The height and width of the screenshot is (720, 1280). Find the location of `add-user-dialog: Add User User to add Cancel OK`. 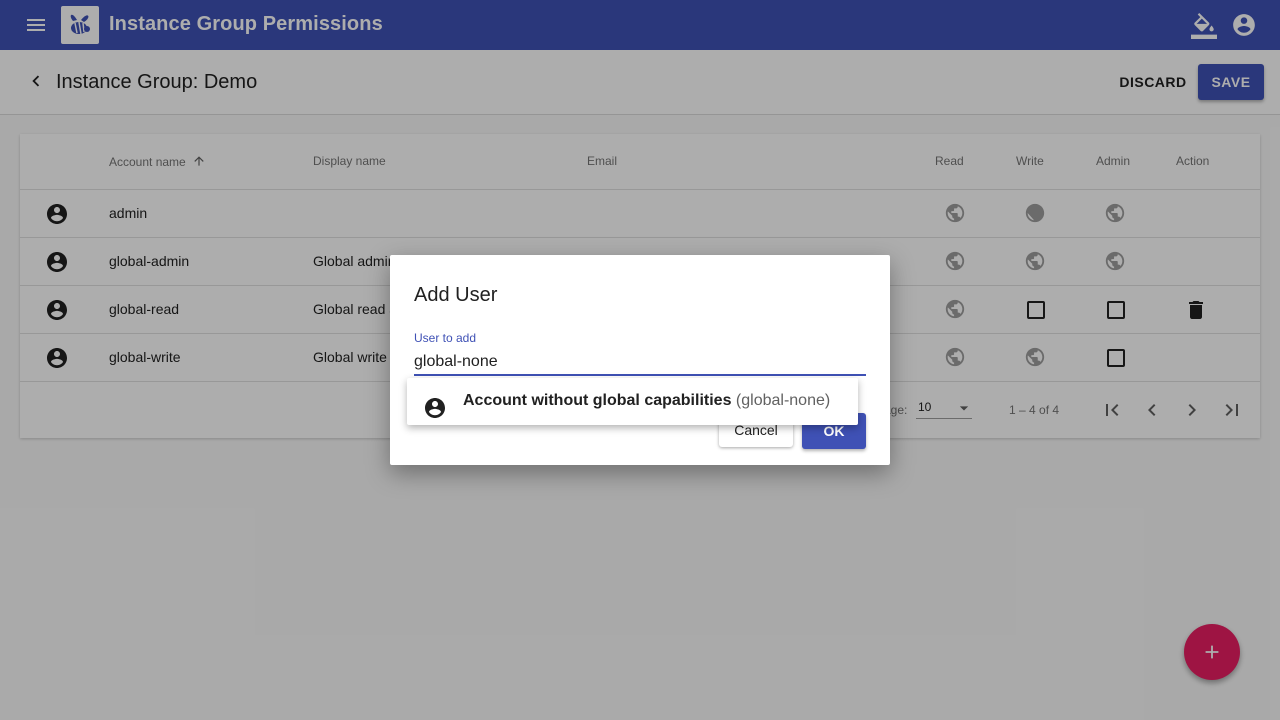

add-user-dialog: Add User User to add Cancel OK is located at coordinates (640, 360).